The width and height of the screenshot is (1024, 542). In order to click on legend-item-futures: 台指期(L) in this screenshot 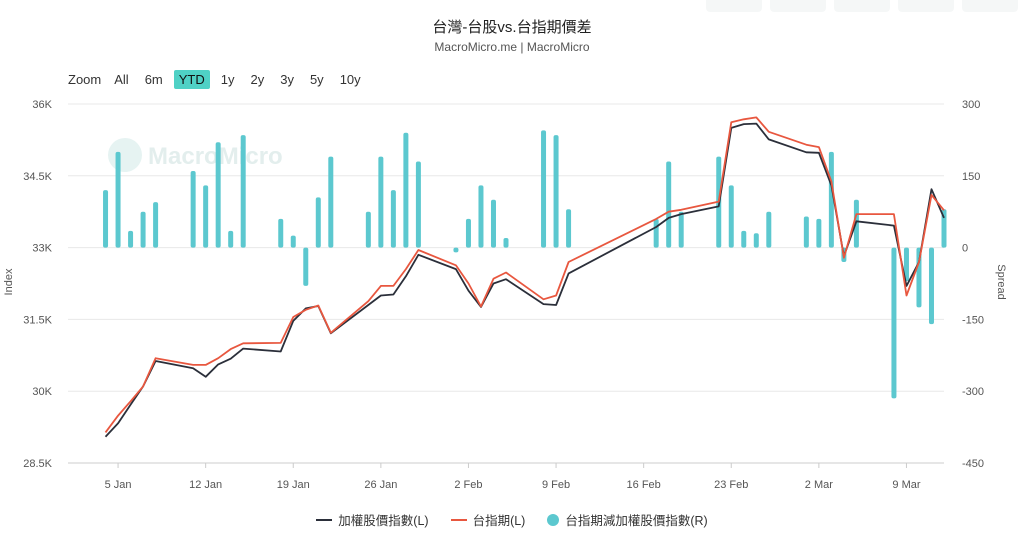, I will do `click(488, 519)`.